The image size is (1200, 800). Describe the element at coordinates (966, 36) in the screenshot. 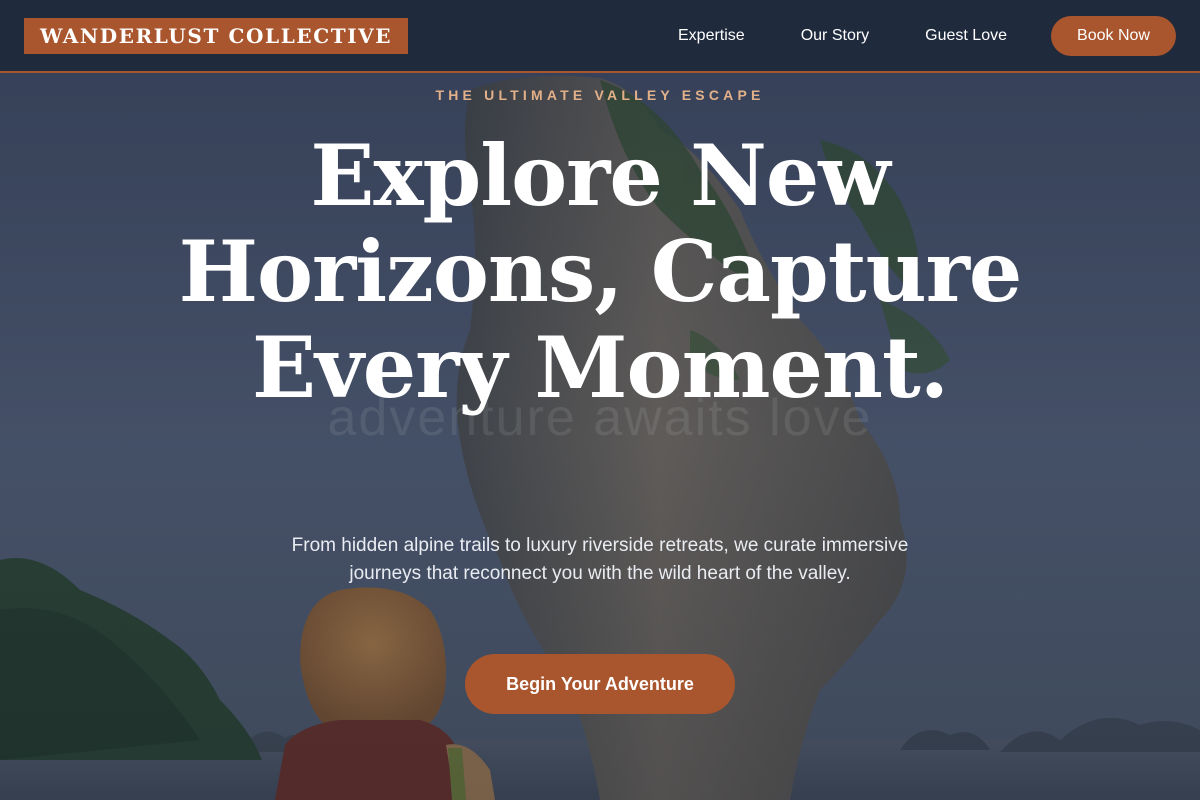

I see `nav-link-guest-love: Guest Love` at that location.